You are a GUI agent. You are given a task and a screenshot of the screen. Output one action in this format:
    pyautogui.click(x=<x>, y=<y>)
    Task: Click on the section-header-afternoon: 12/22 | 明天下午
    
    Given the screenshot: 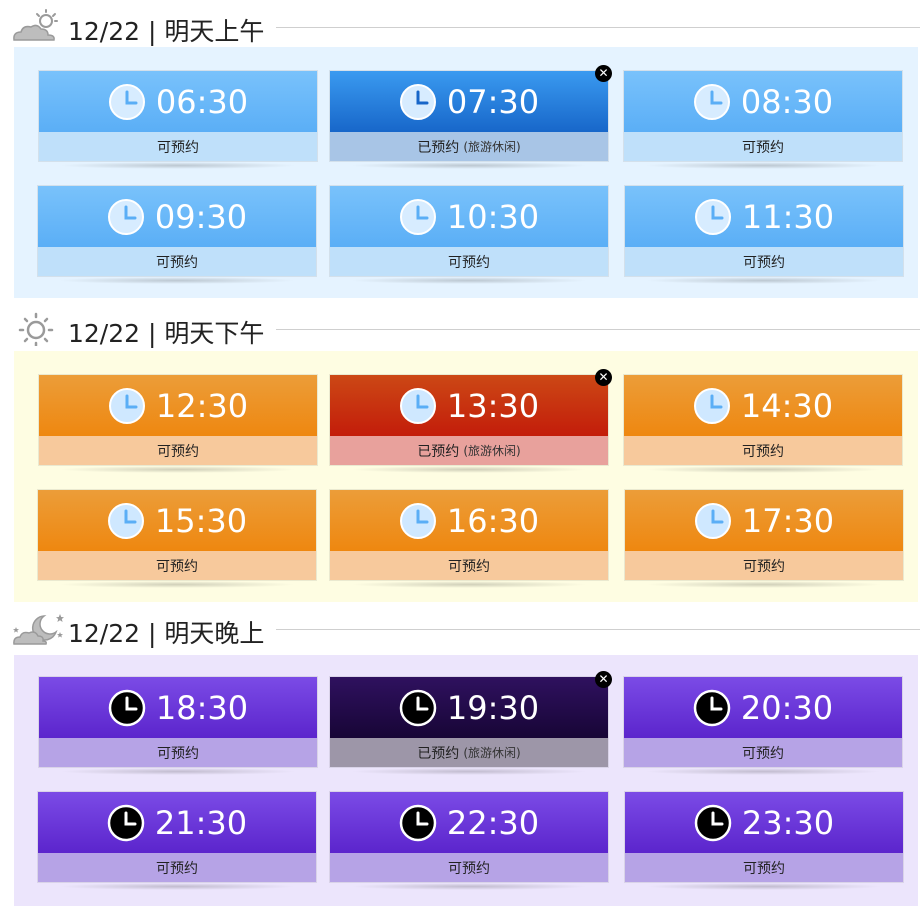 What is the action you would take?
    pyautogui.click(x=462, y=328)
    